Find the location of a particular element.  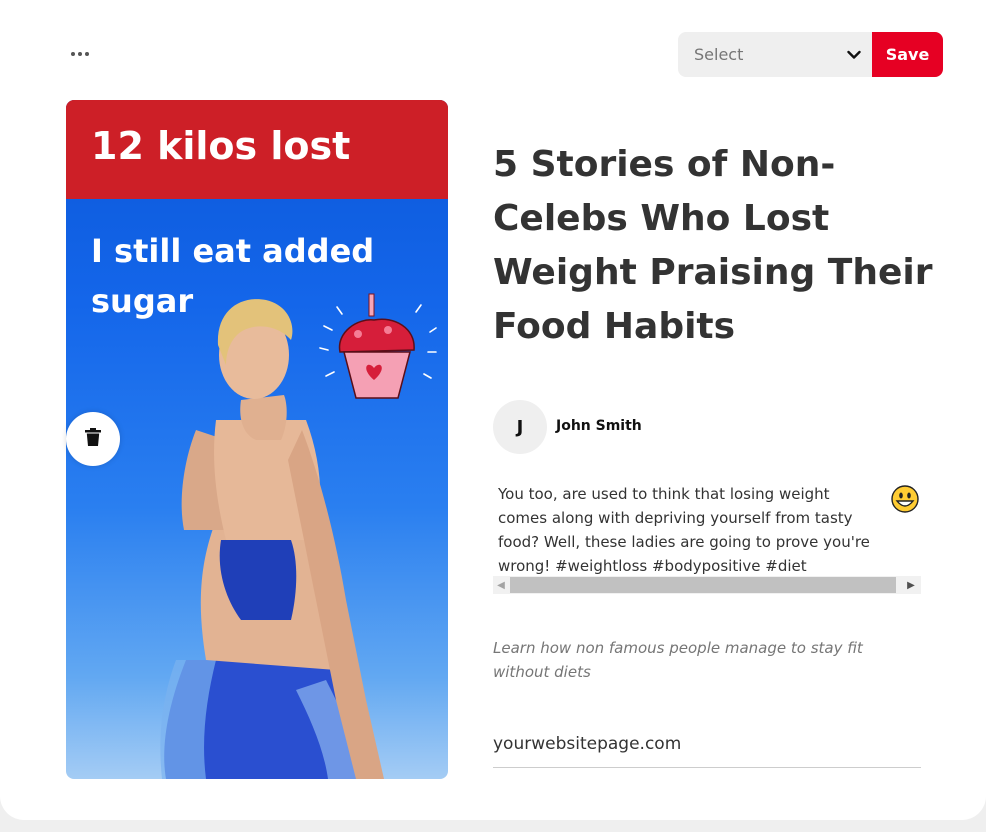

description-horizontal-scrollbar: ◀ ▶ is located at coordinates (707, 585).